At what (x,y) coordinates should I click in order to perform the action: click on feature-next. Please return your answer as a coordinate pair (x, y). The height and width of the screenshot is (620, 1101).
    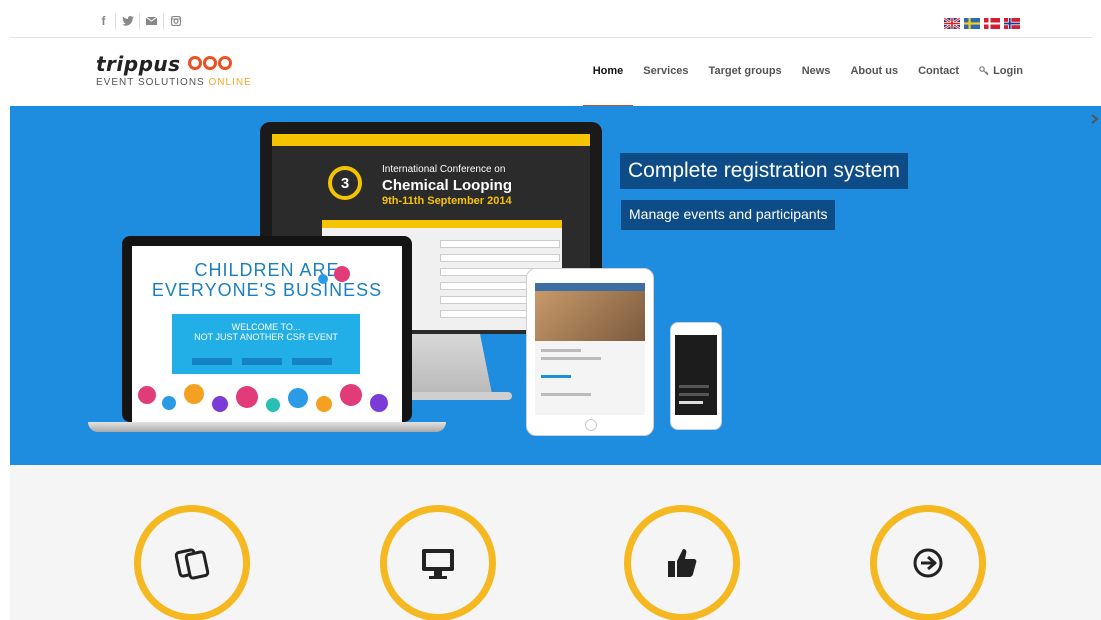
    Looking at the image, I should click on (928, 562).